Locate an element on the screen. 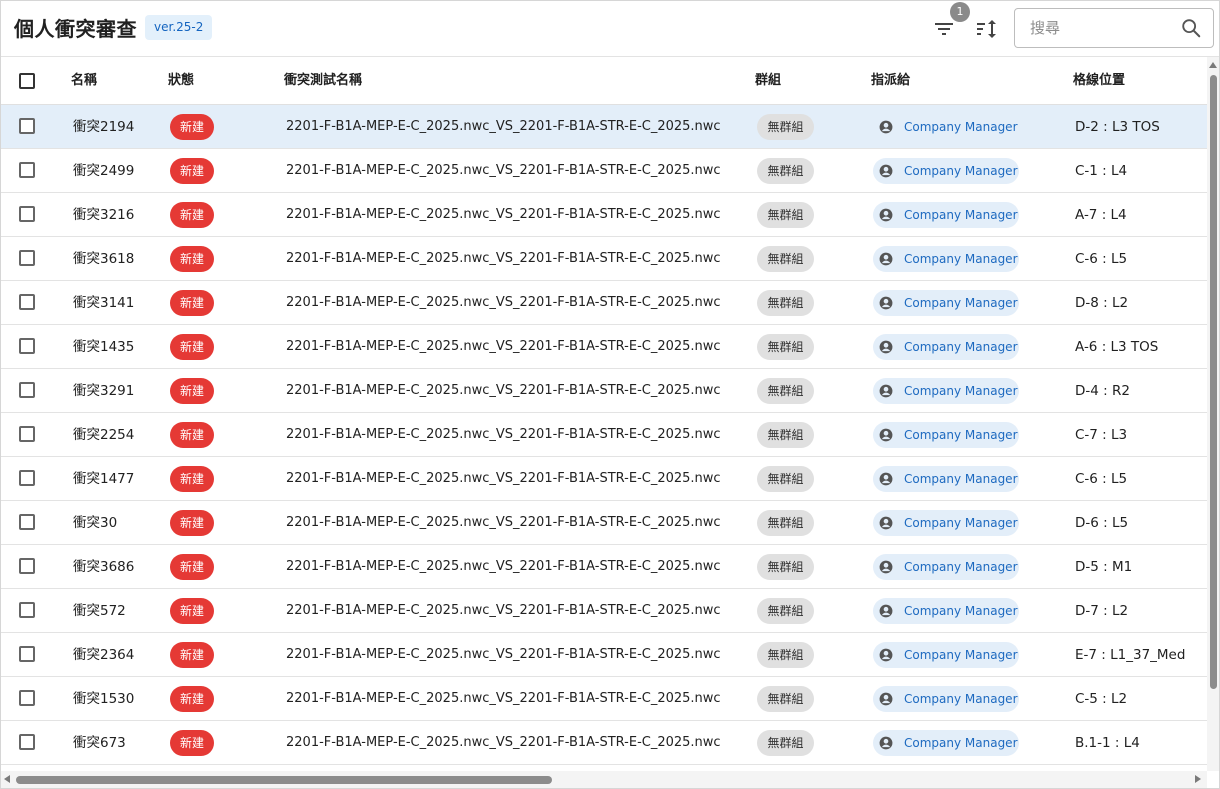 This screenshot has height=789, width=1220. column-header-test-name: 衝突測試名稱 is located at coordinates (323, 81).